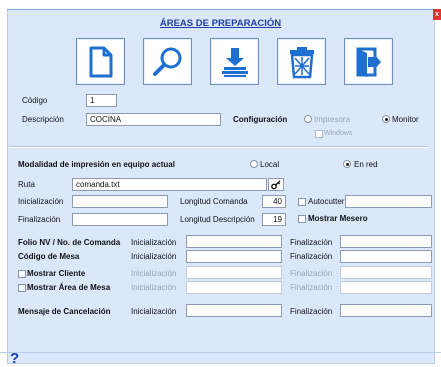 The height and width of the screenshot is (367, 441). I want to click on mostrar-area-init-label: Inicialización, so click(154, 287).